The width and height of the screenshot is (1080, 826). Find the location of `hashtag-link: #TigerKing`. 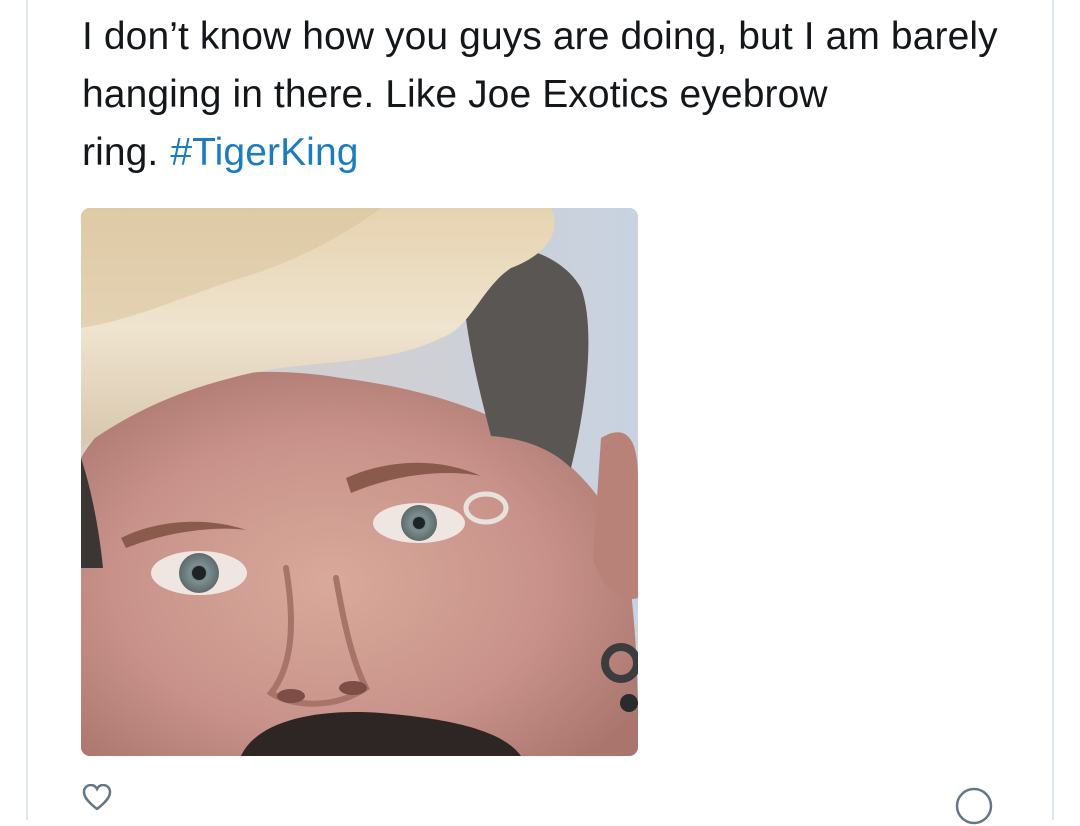

hashtag-link: #TigerKing is located at coordinates (264, 152).